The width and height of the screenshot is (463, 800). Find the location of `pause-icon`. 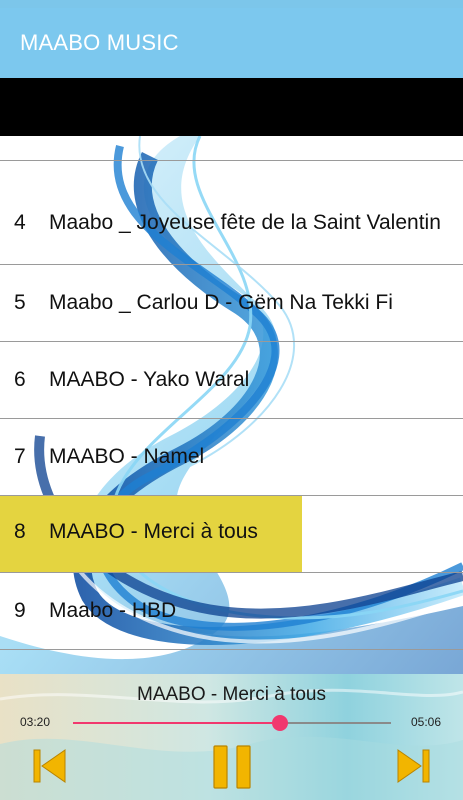

pause-icon is located at coordinates (232, 767).